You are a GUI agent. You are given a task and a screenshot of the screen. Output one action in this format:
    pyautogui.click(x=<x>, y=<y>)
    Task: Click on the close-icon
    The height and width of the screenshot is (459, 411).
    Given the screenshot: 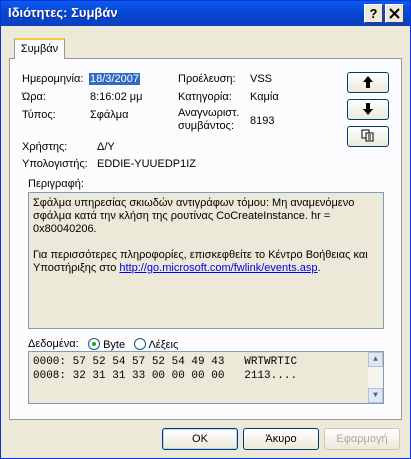 What is the action you would take?
    pyautogui.click(x=394, y=13)
    